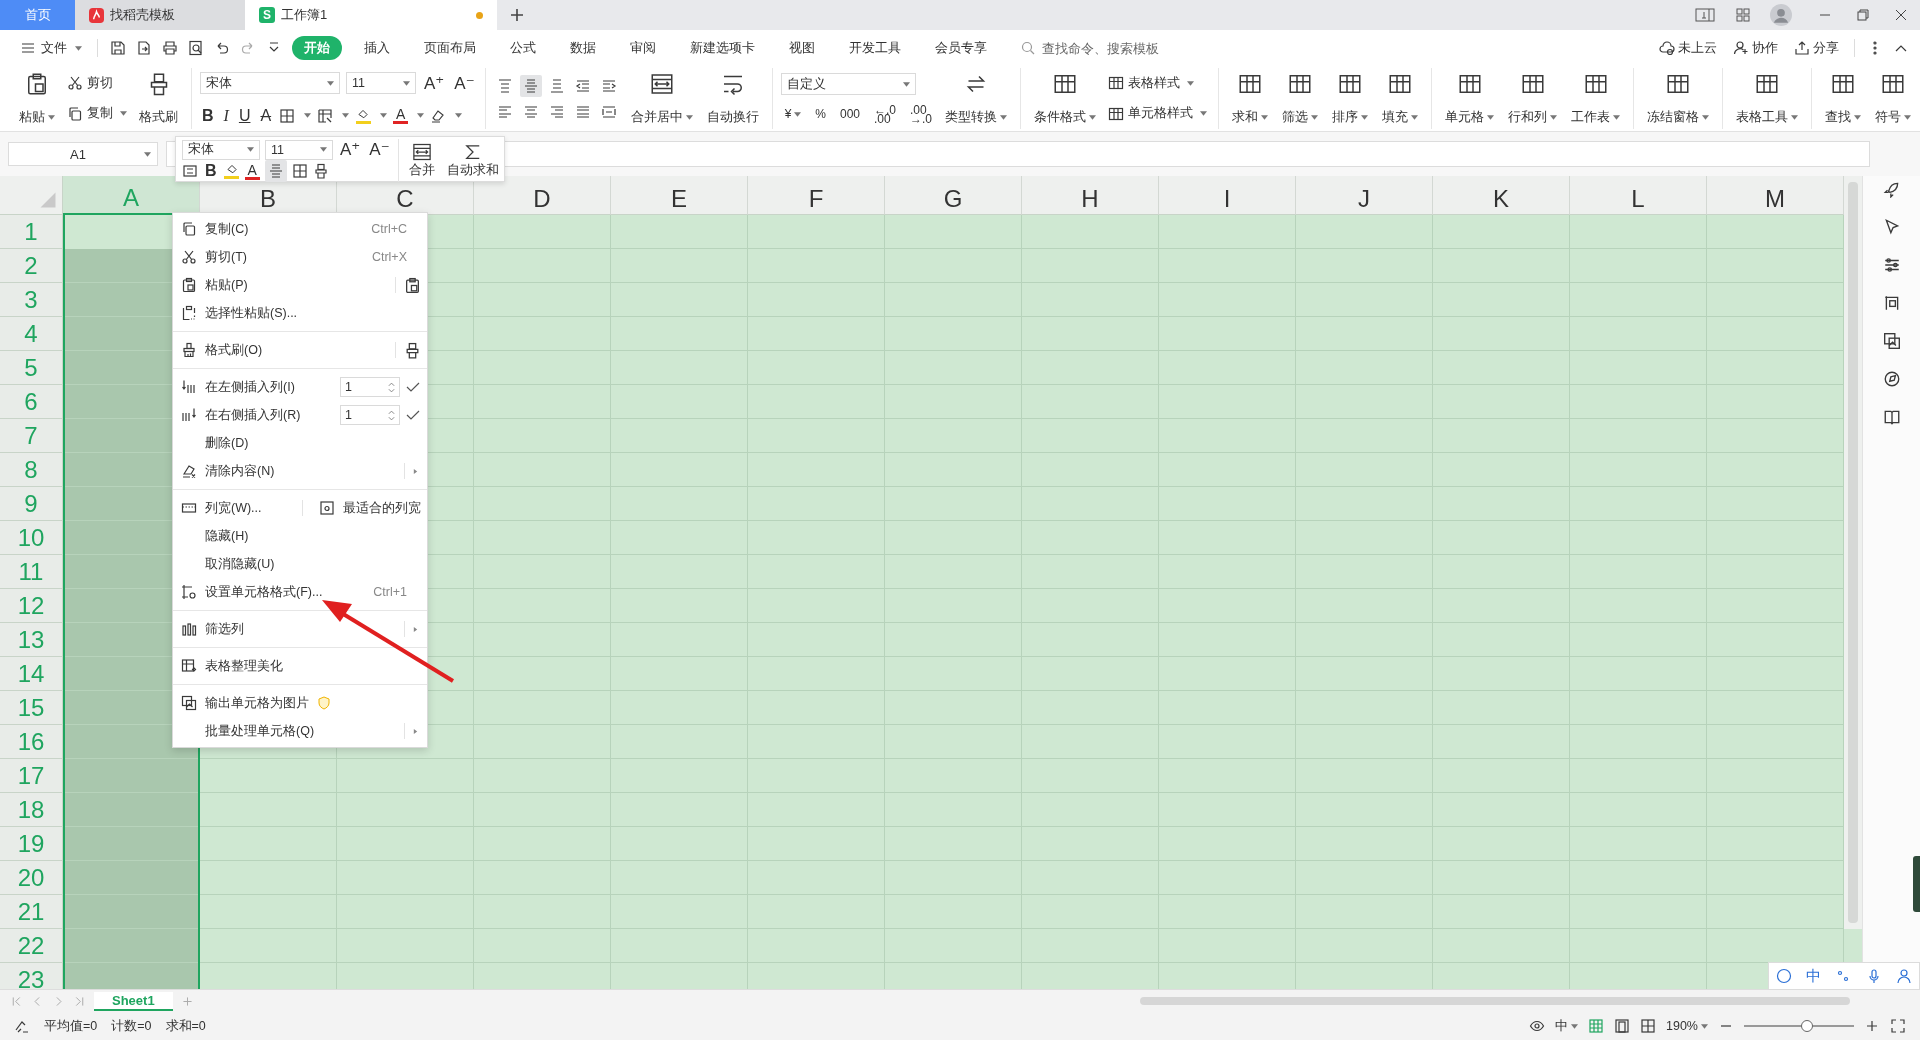 The image size is (1920, 1040). Describe the element at coordinates (1843, 98) in the screenshot. I see `ribbon-button: 查找` at that location.